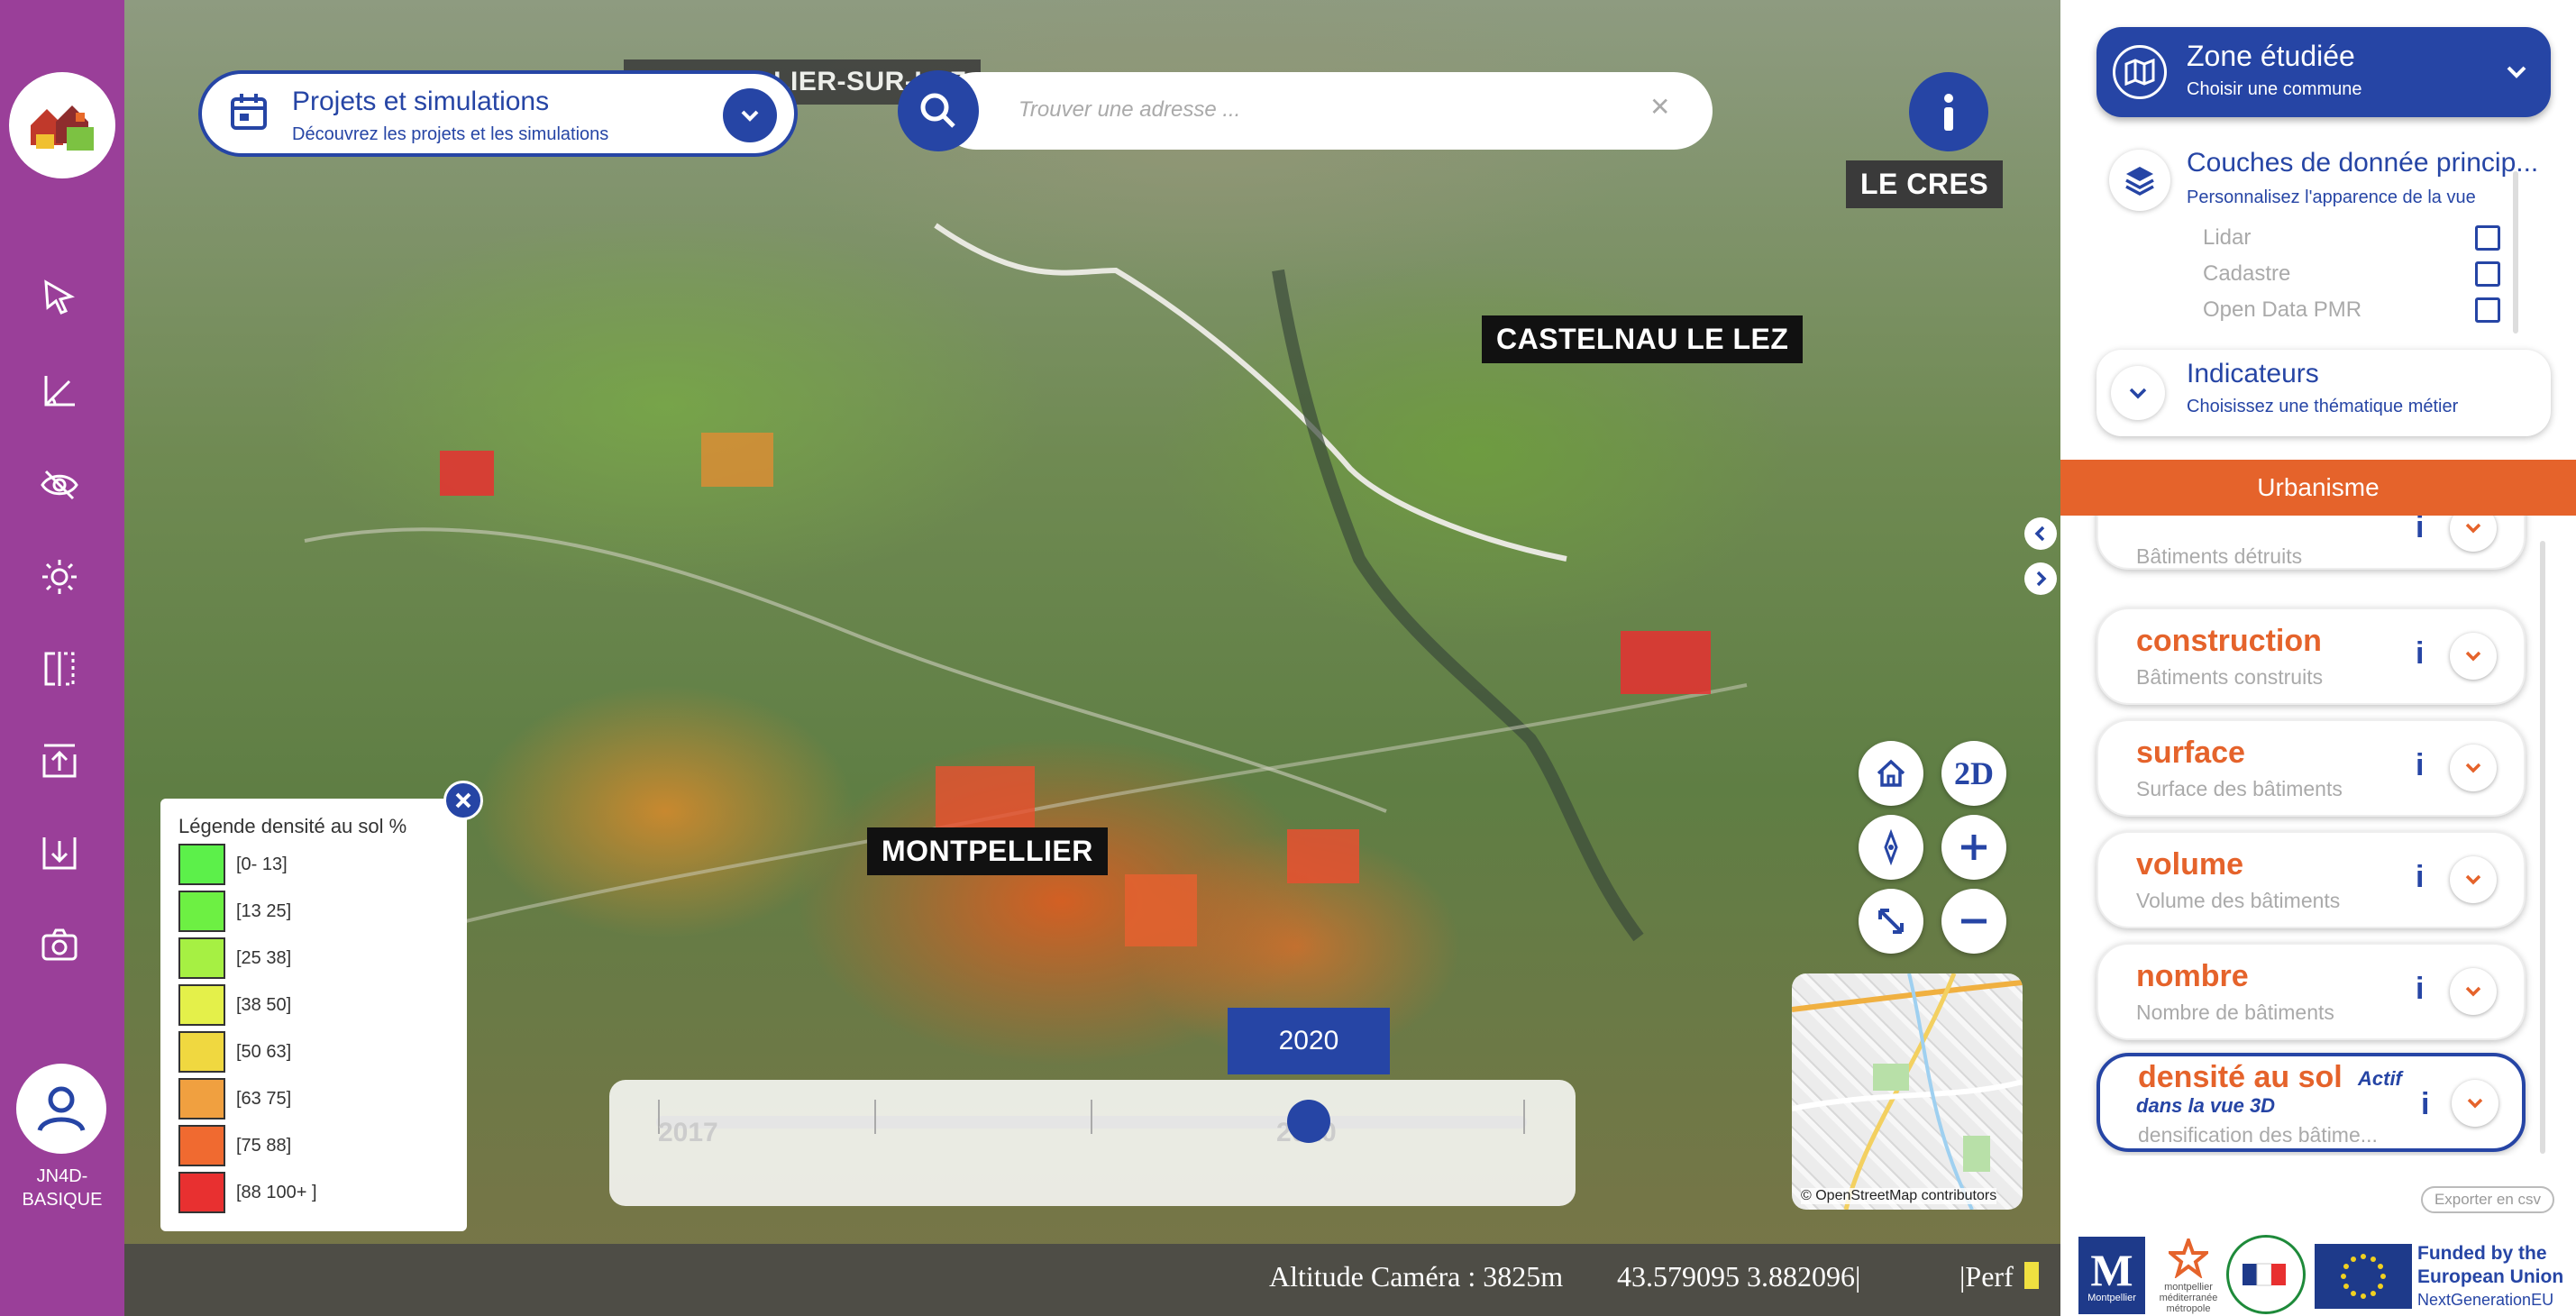  I want to click on legend-item: [88 100+ ], so click(247, 1192).